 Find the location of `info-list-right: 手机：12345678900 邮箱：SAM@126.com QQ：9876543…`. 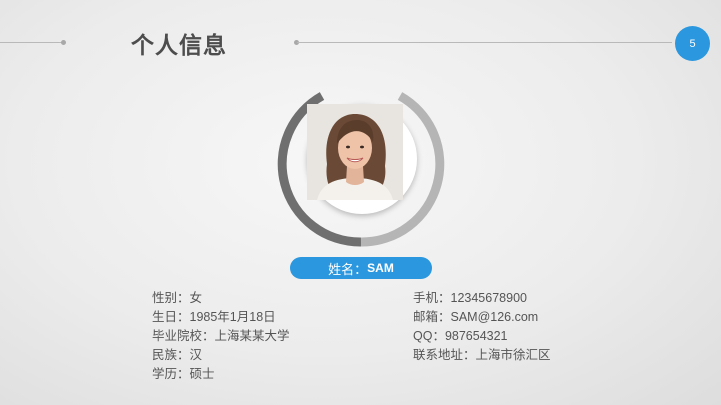

info-list-right: 手机：12345678900 邮箱：SAM@126.com QQ：9876543… is located at coordinates (482, 327).